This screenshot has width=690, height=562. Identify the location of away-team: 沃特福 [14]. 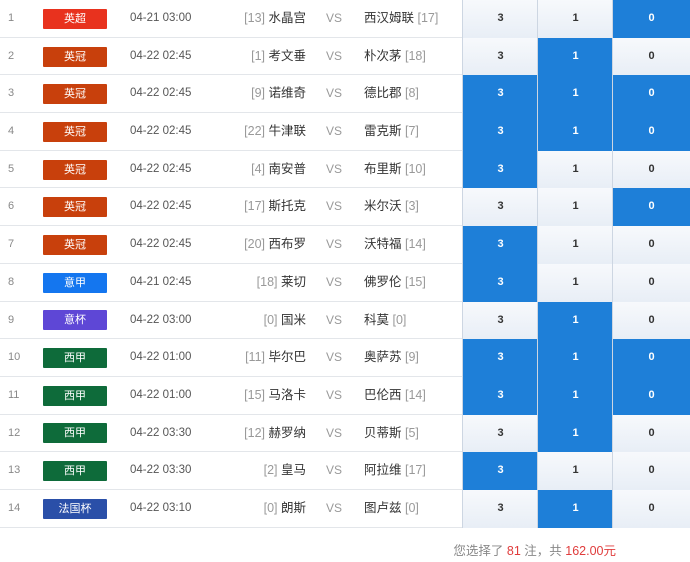
(395, 245).